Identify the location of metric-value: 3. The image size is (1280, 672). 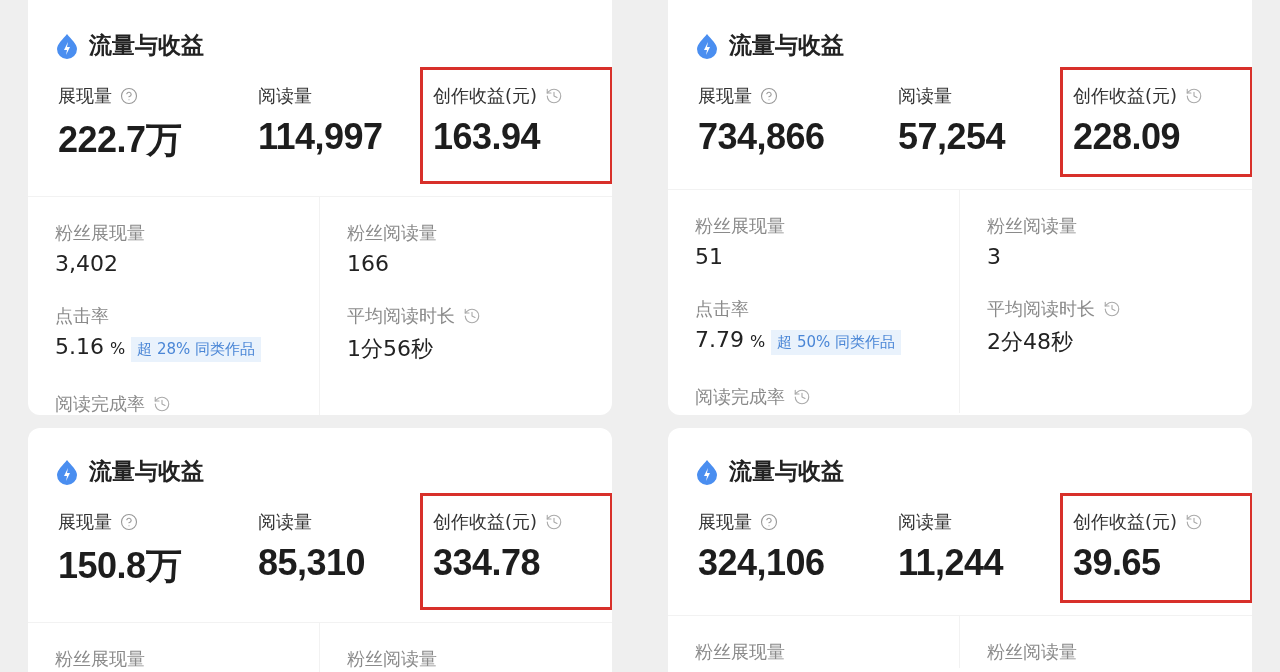
(994, 256).